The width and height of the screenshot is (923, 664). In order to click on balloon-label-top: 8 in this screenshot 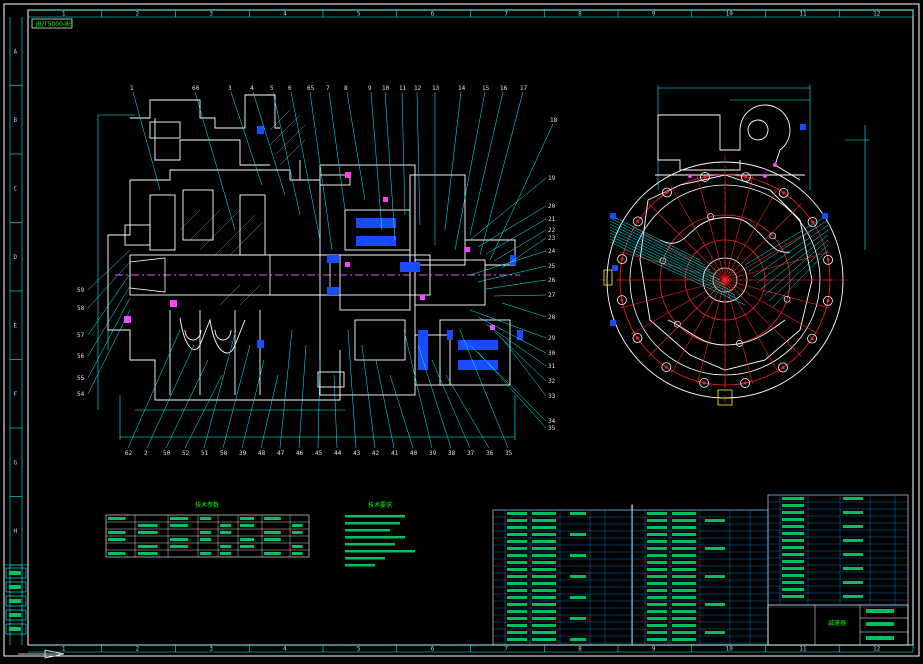, I will do `click(346, 88)`.